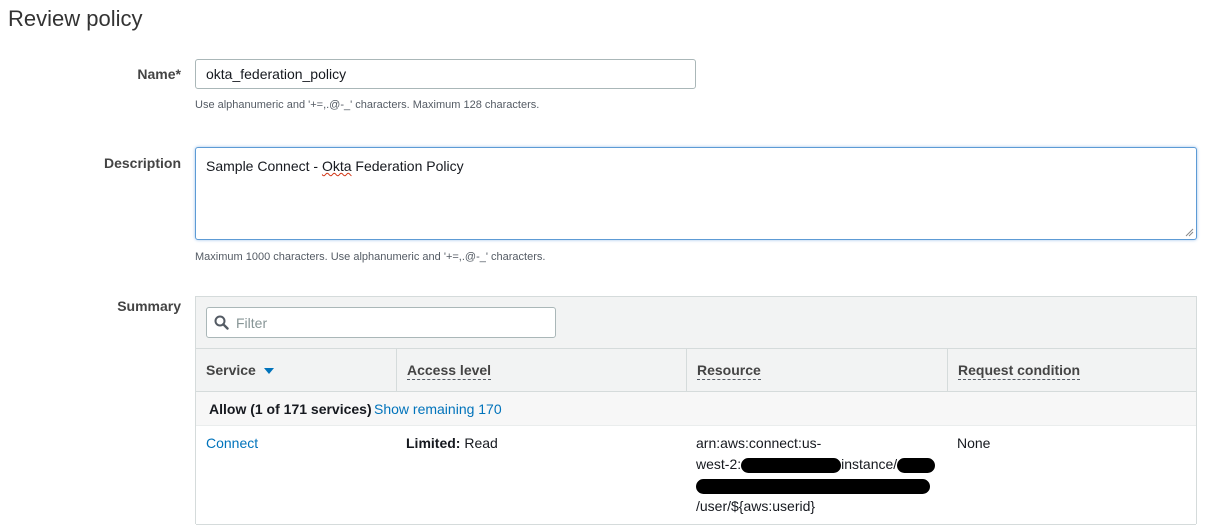  What do you see at coordinates (159, 74) in the screenshot?
I see `name-label: Name*` at bounding box center [159, 74].